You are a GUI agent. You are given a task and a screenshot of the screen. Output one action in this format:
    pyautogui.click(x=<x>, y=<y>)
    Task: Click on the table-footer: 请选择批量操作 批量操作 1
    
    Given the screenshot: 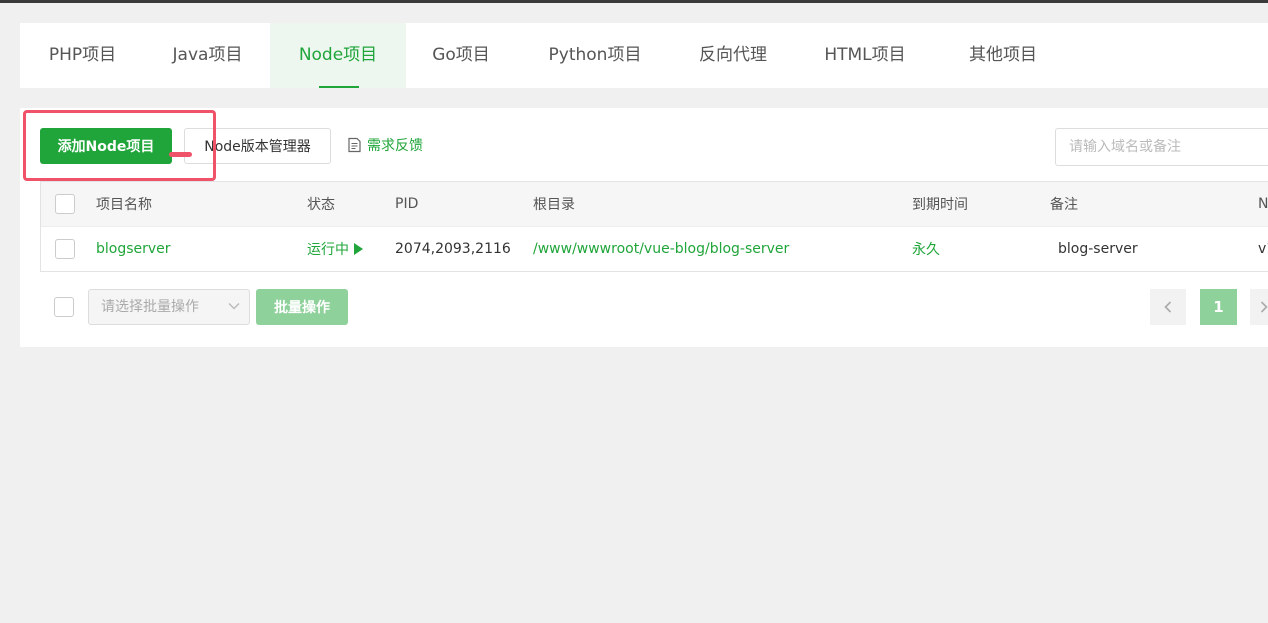 What is the action you would take?
    pyautogui.click(x=644, y=308)
    